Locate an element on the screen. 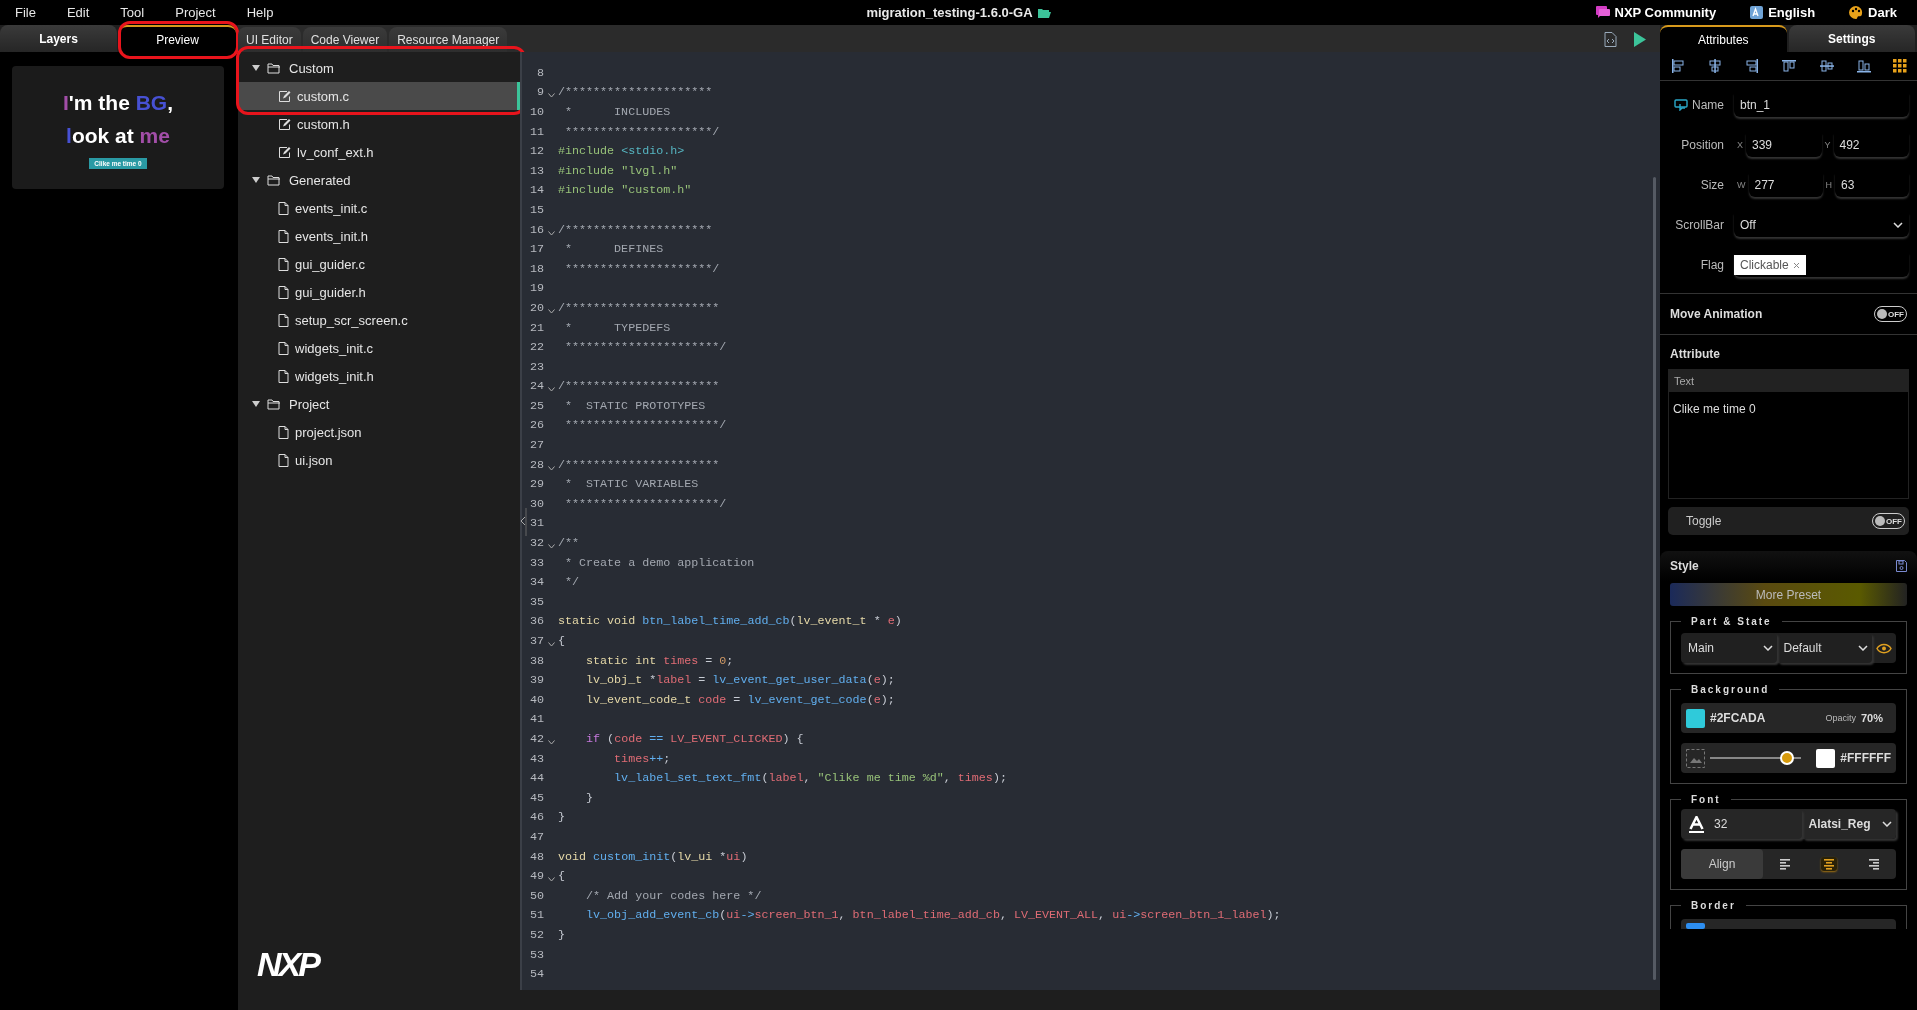  tree-item: ui.json is located at coordinates (379, 460).